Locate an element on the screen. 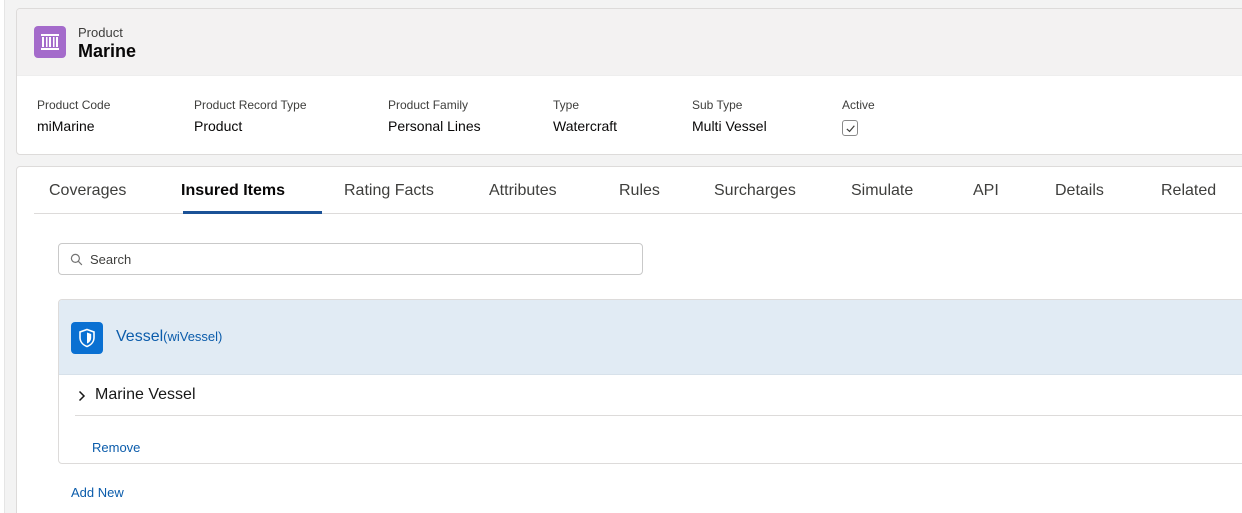  field-value: Personal Lines is located at coordinates (434, 126).